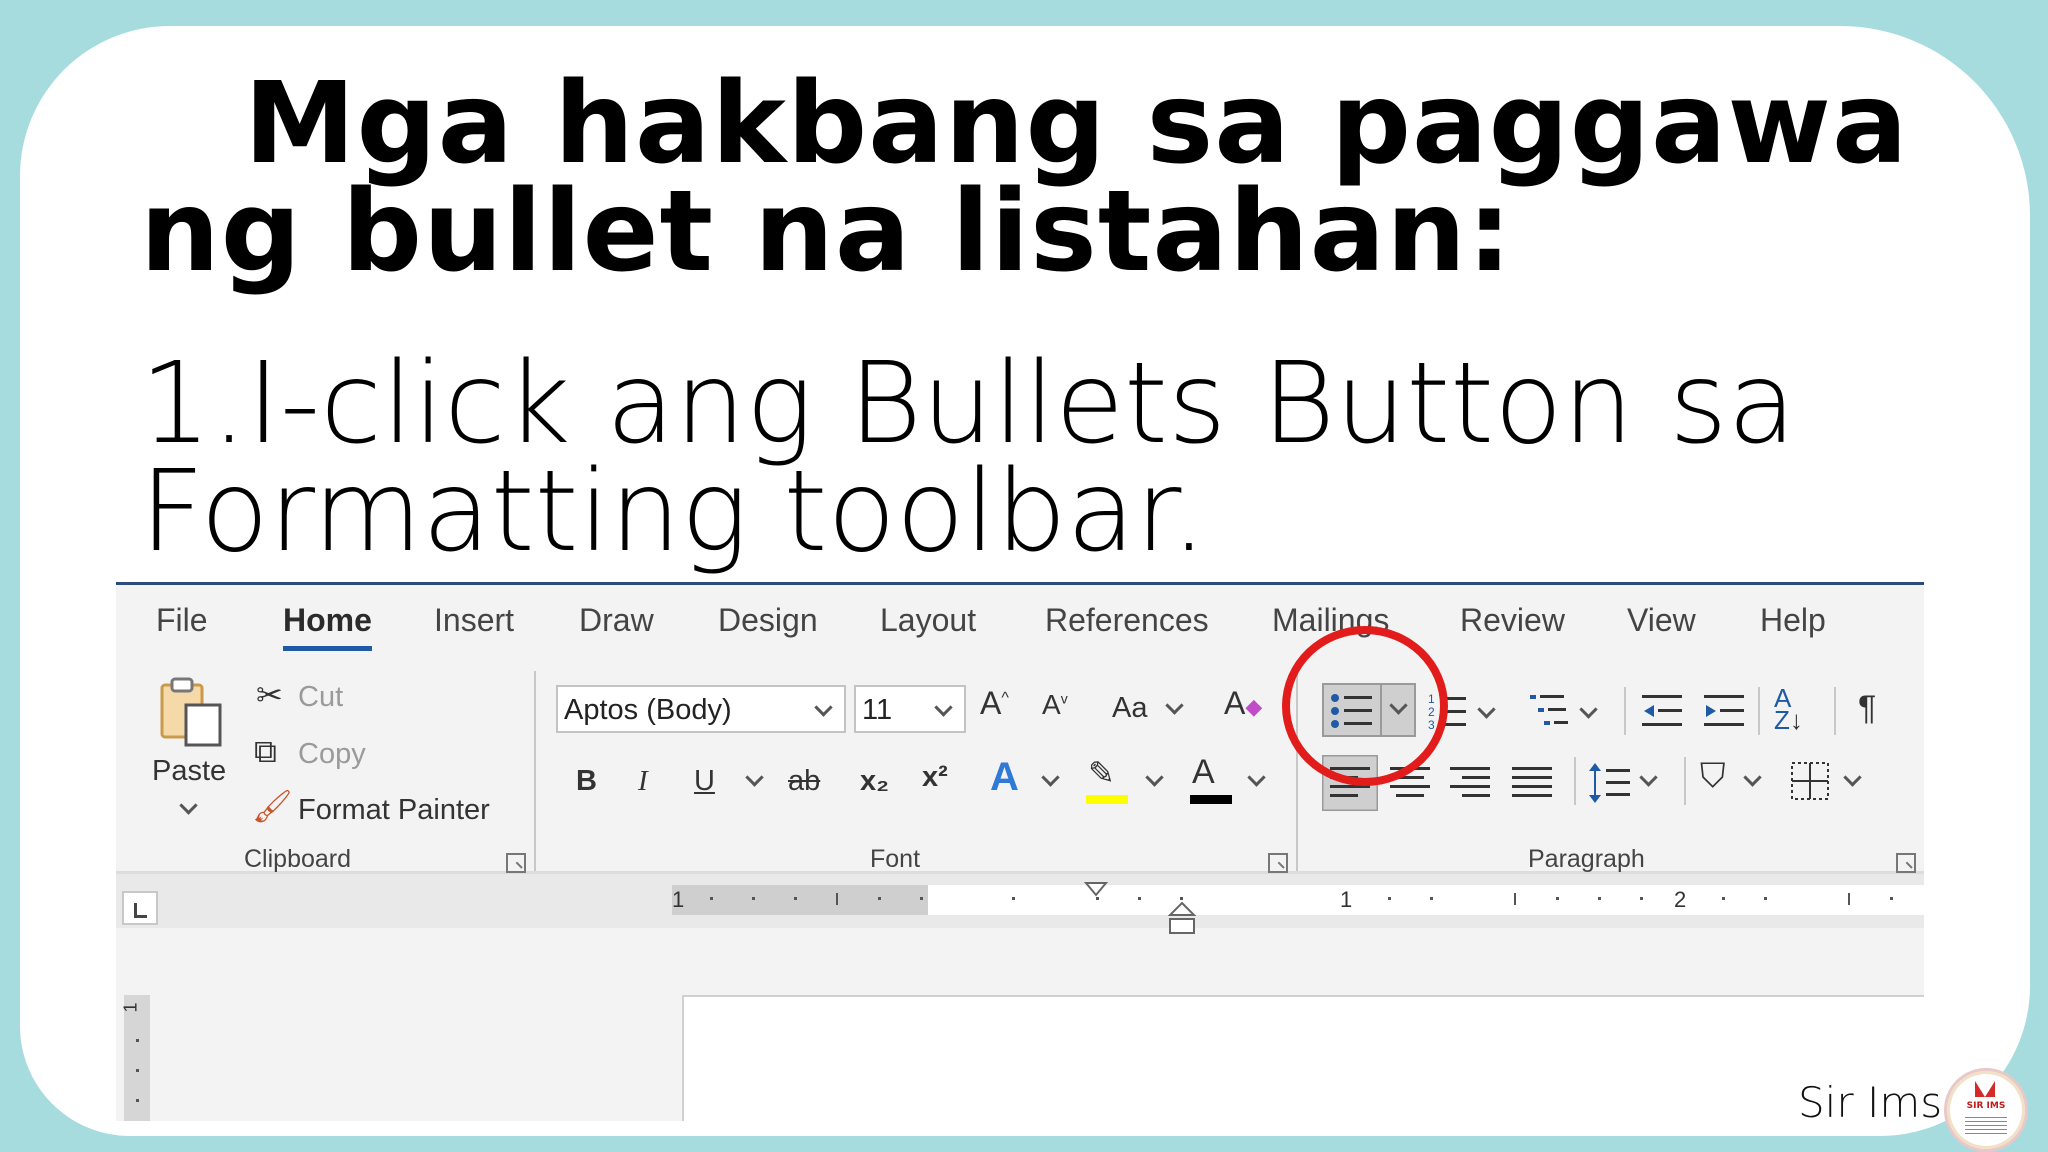  Describe the element at coordinates (140, 908) in the screenshot. I see `tab-selector-icon` at that location.